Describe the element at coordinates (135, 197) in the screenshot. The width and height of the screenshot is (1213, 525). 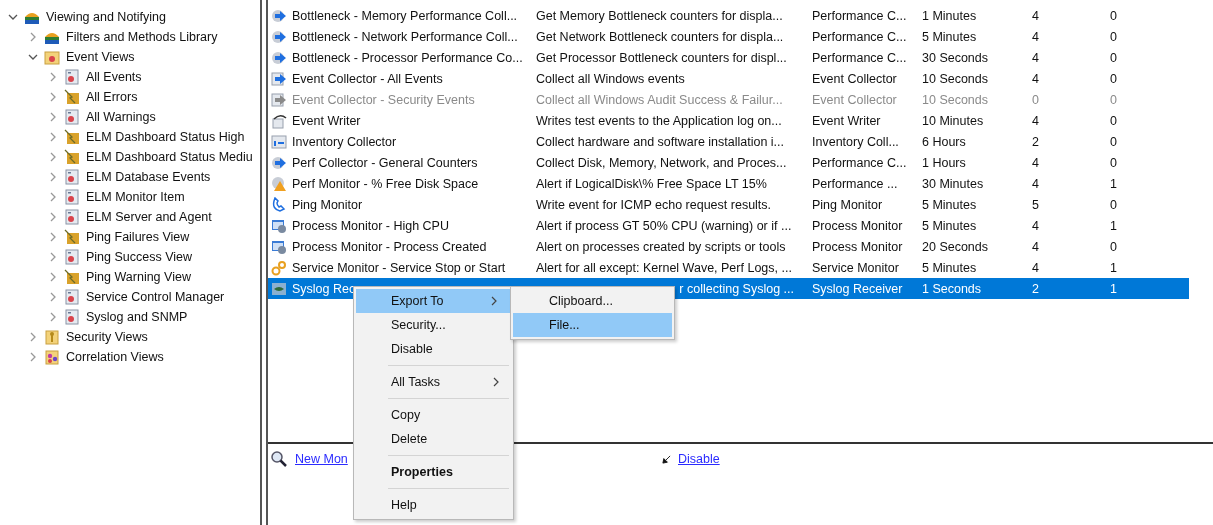
I see `tree-item: ELM Monitor Item` at that location.